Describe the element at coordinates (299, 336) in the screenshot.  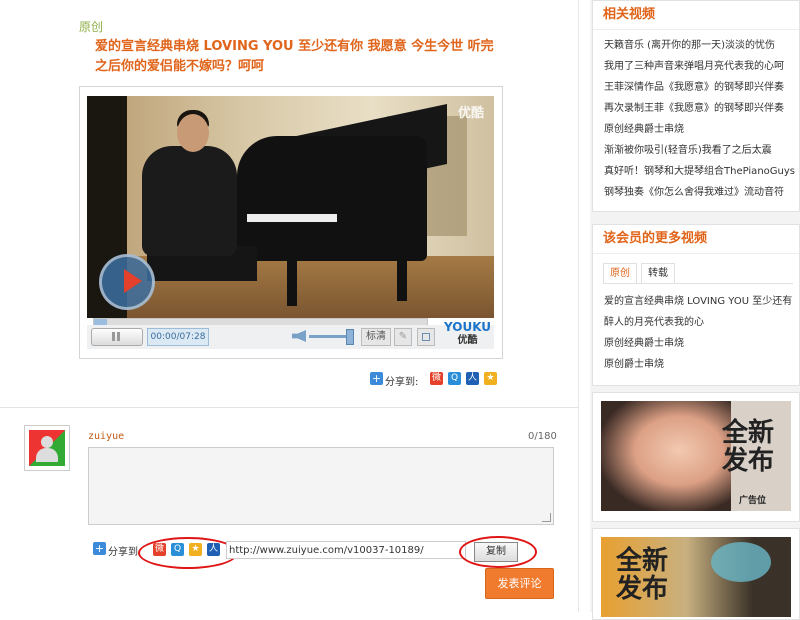
I see `volume-icon` at that location.